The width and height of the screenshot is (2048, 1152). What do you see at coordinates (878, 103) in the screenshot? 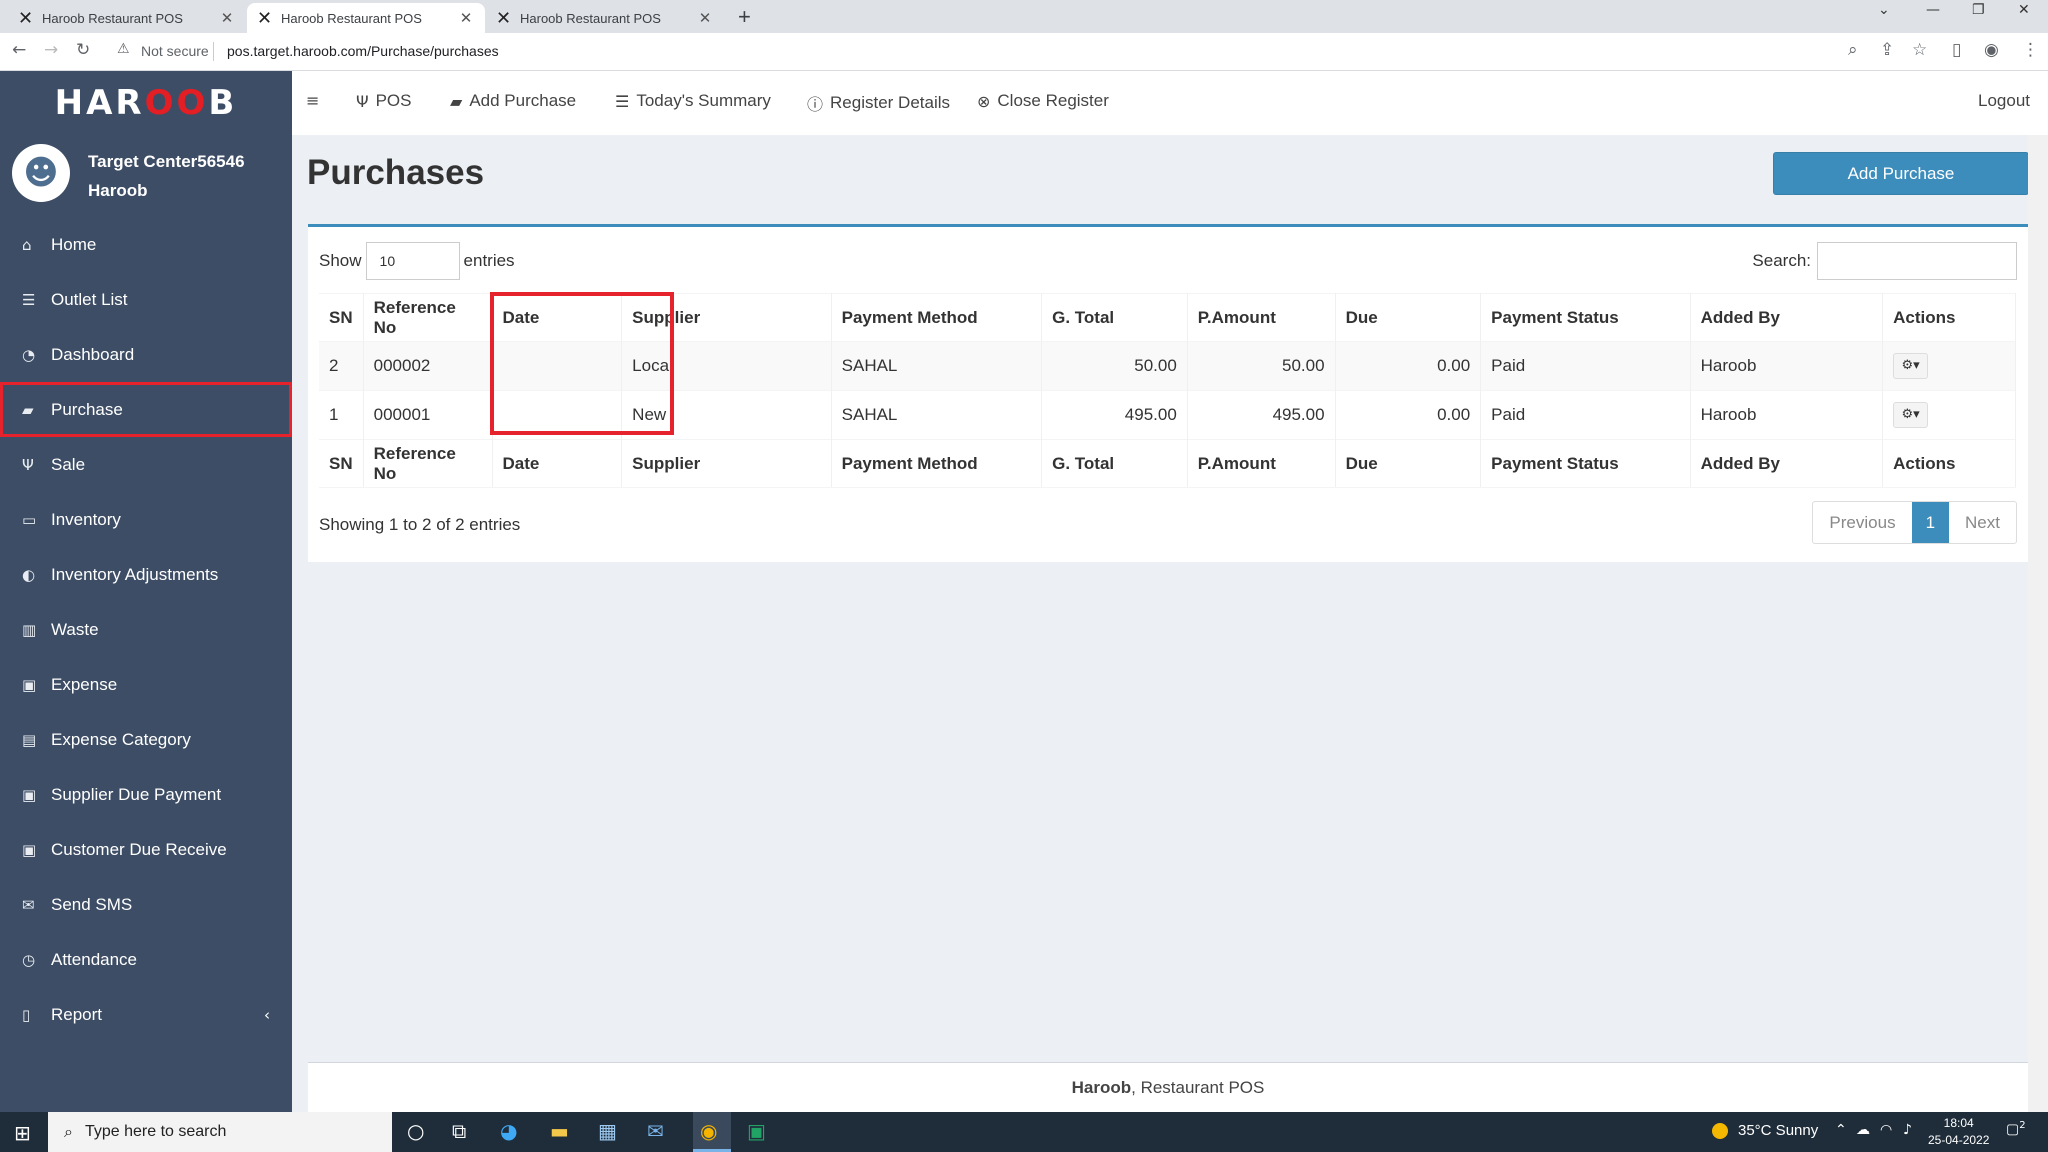
I see `nav-register-details: ⓘ Register Details` at bounding box center [878, 103].